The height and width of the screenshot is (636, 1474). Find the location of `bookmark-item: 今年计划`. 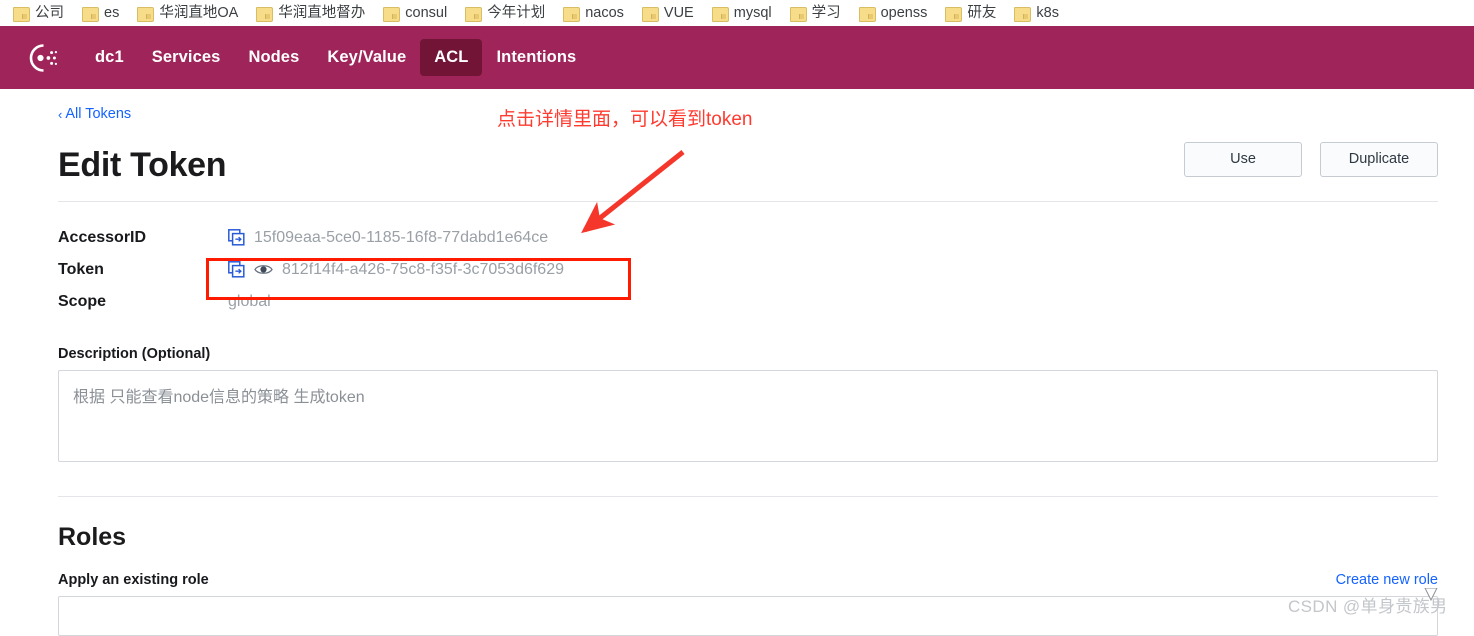

bookmark-item: 今年计划 is located at coordinates (505, 13).